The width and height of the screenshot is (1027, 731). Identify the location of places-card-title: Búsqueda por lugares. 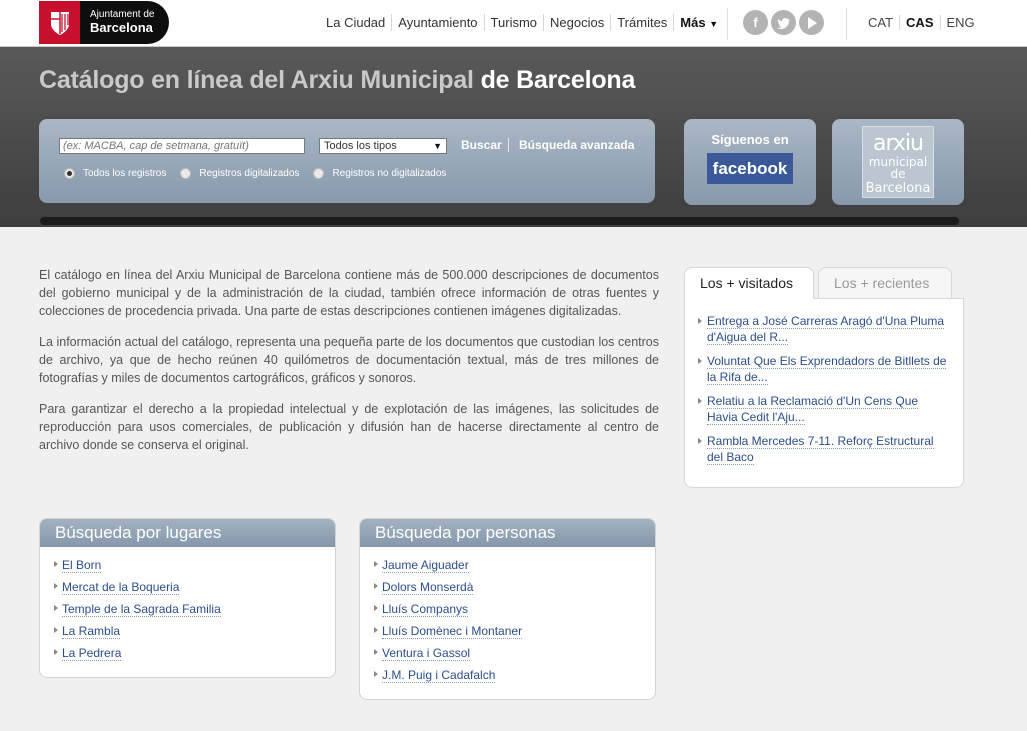
(187, 533).